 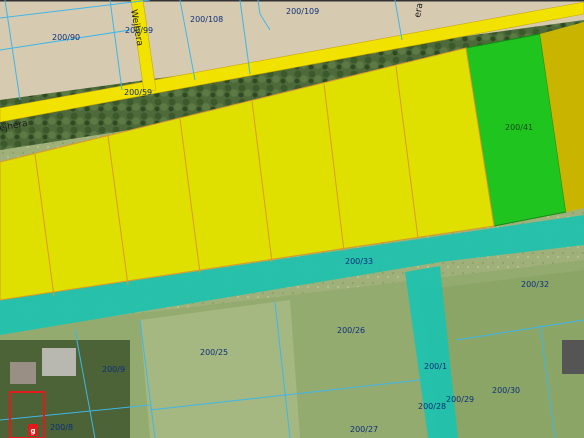 What do you see at coordinates (138, 92) in the screenshot?
I see `parcel-label-200-59: 200/59` at bounding box center [138, 92].